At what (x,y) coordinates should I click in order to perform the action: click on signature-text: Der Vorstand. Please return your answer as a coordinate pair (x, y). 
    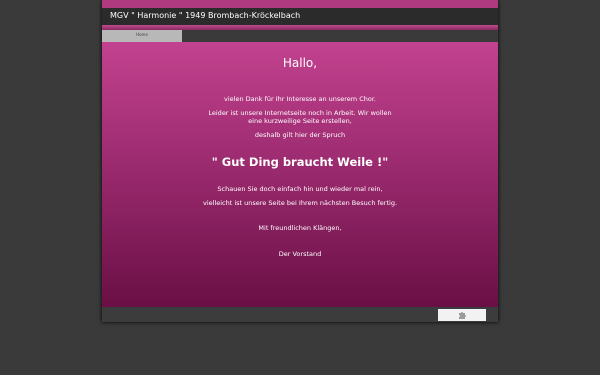
    Looking at the image, I should click on (300, 254).